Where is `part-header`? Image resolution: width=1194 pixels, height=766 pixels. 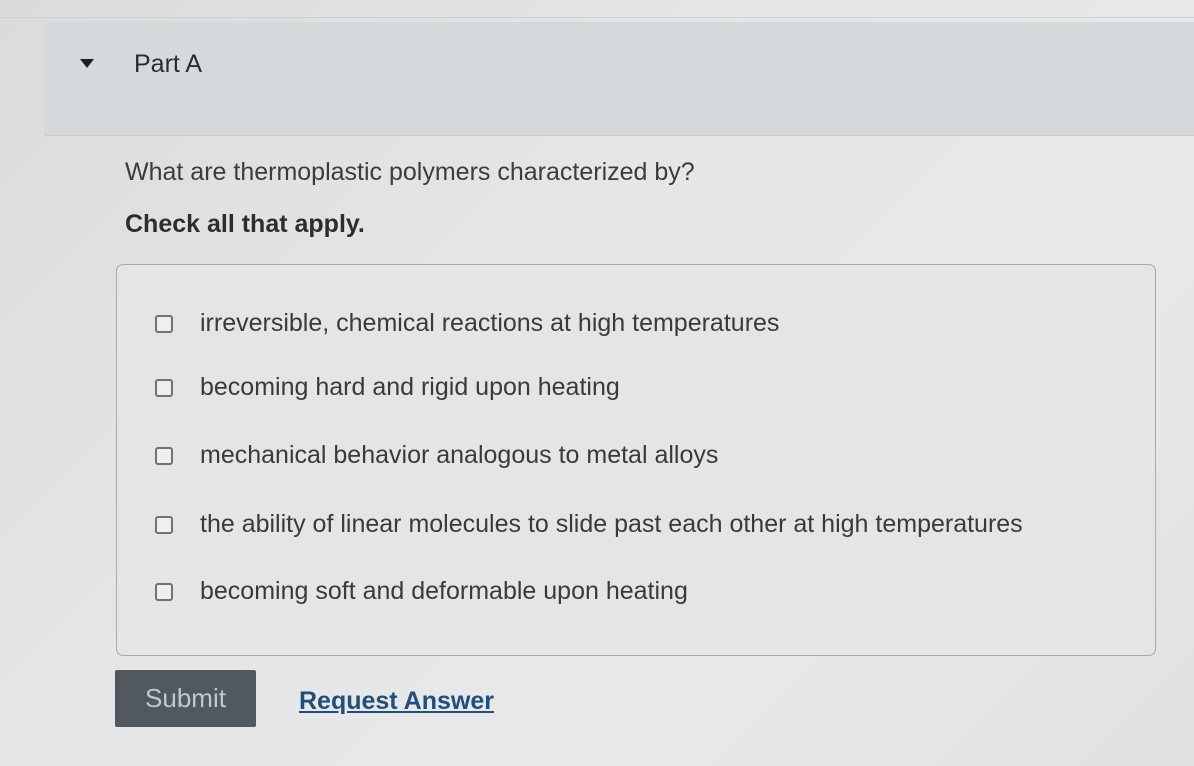
part-header is located at coordinates (619, 79).